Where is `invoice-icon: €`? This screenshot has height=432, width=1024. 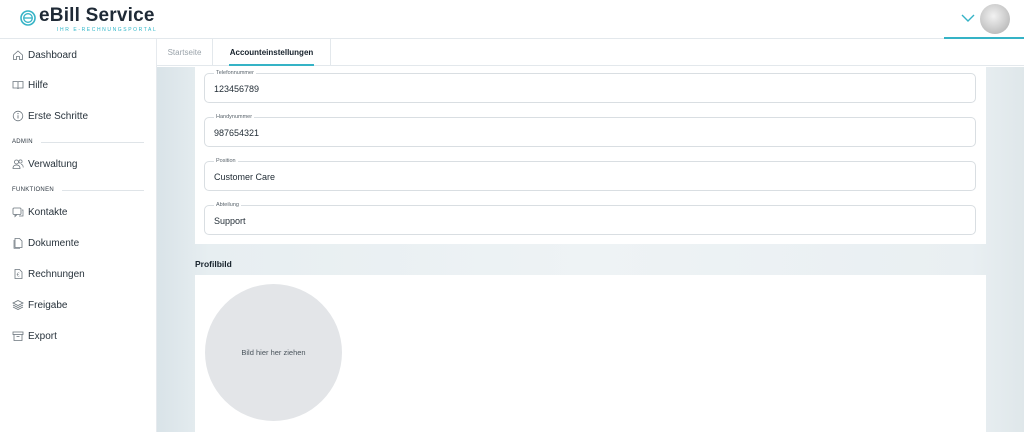 invoice-icon: € is located at coordinates (18, 274).